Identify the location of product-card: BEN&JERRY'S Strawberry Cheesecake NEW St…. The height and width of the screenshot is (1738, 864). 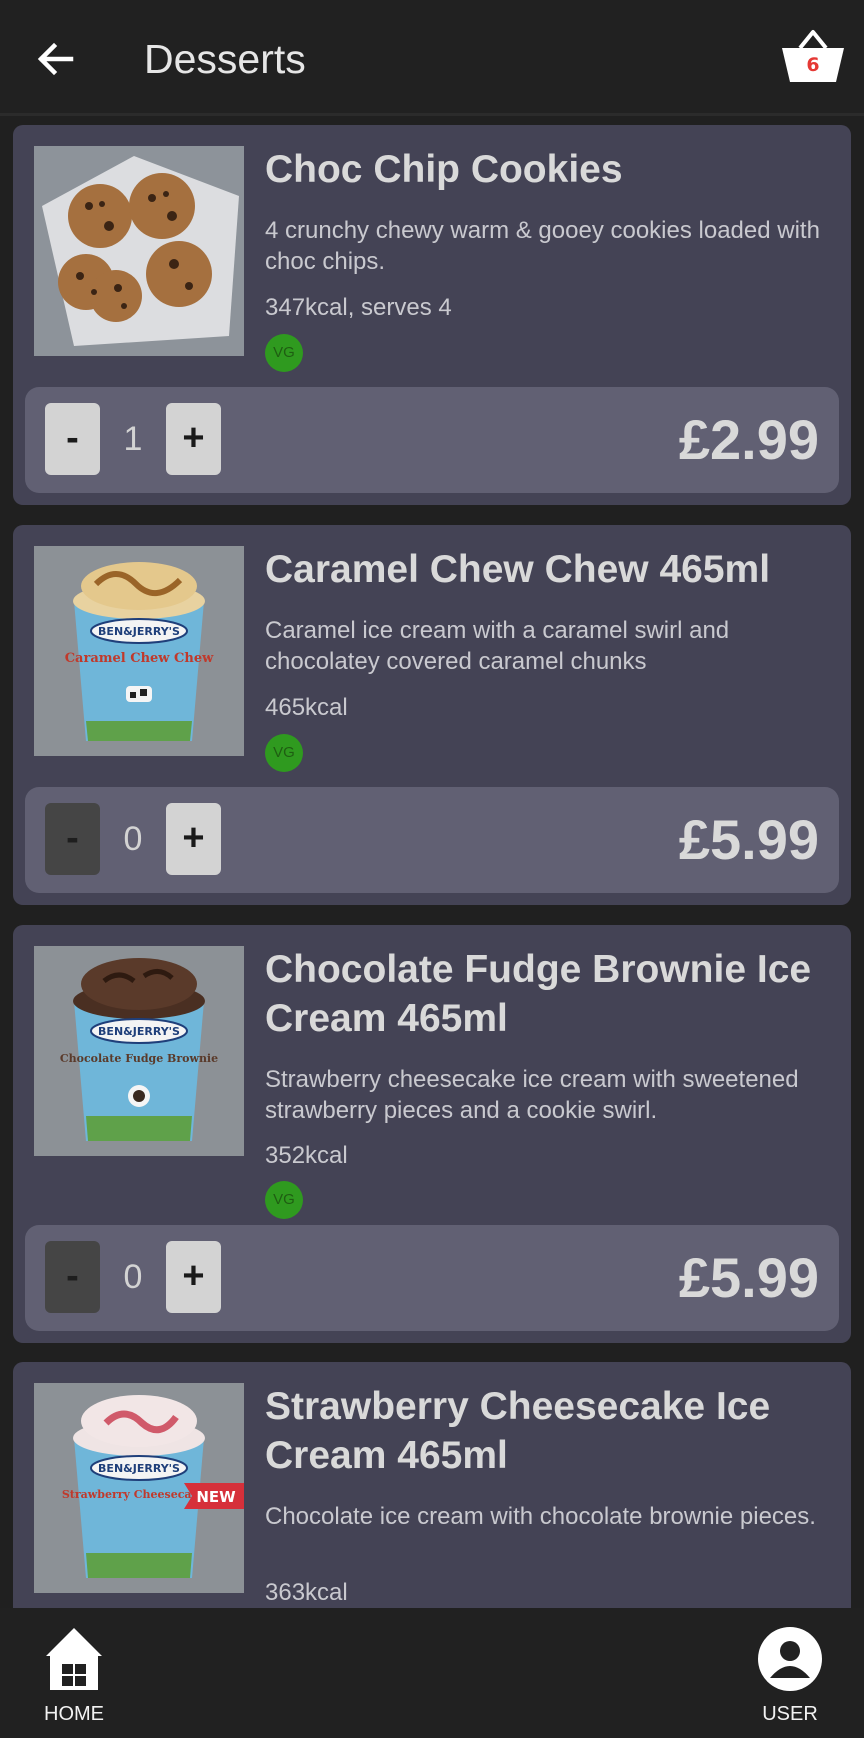
(432, 1485).